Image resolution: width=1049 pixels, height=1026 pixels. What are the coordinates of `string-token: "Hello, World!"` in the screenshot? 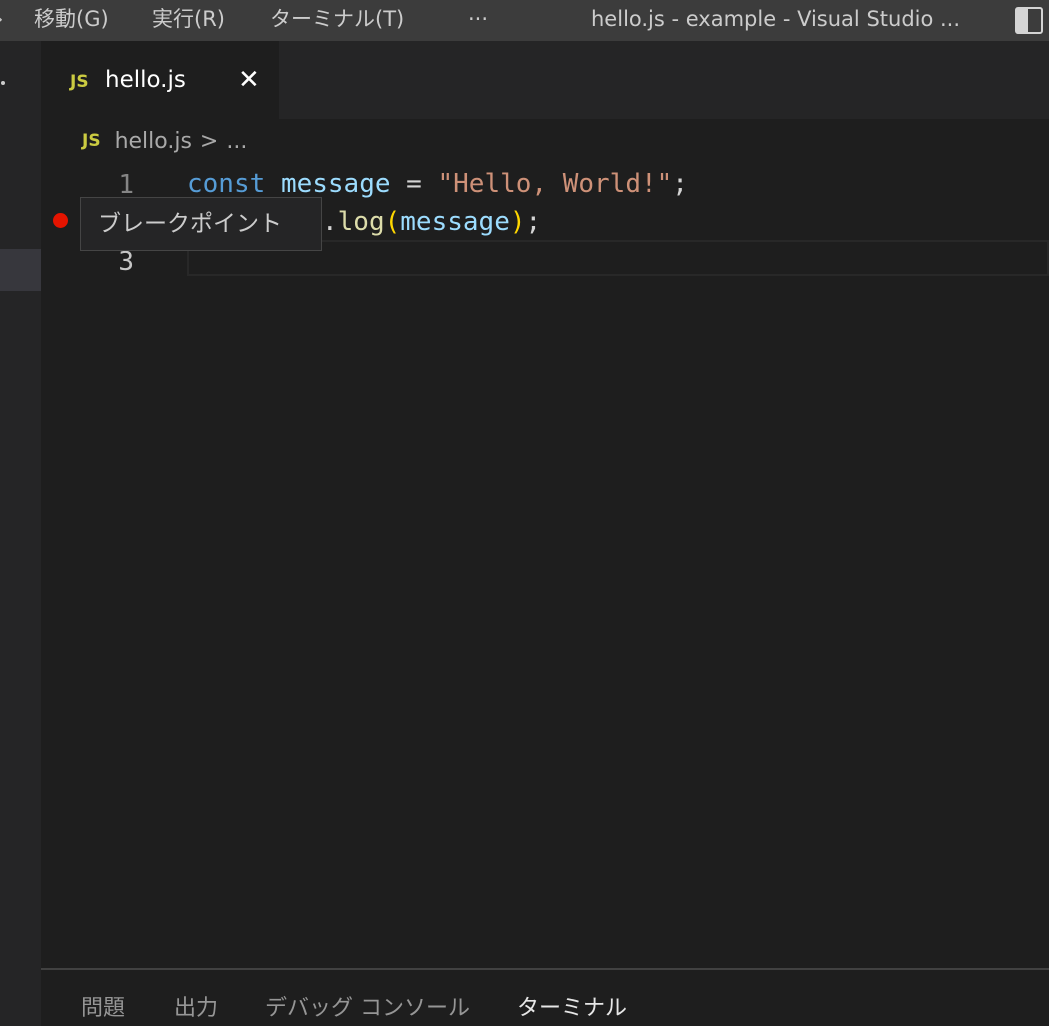 It's located at (555, 184).